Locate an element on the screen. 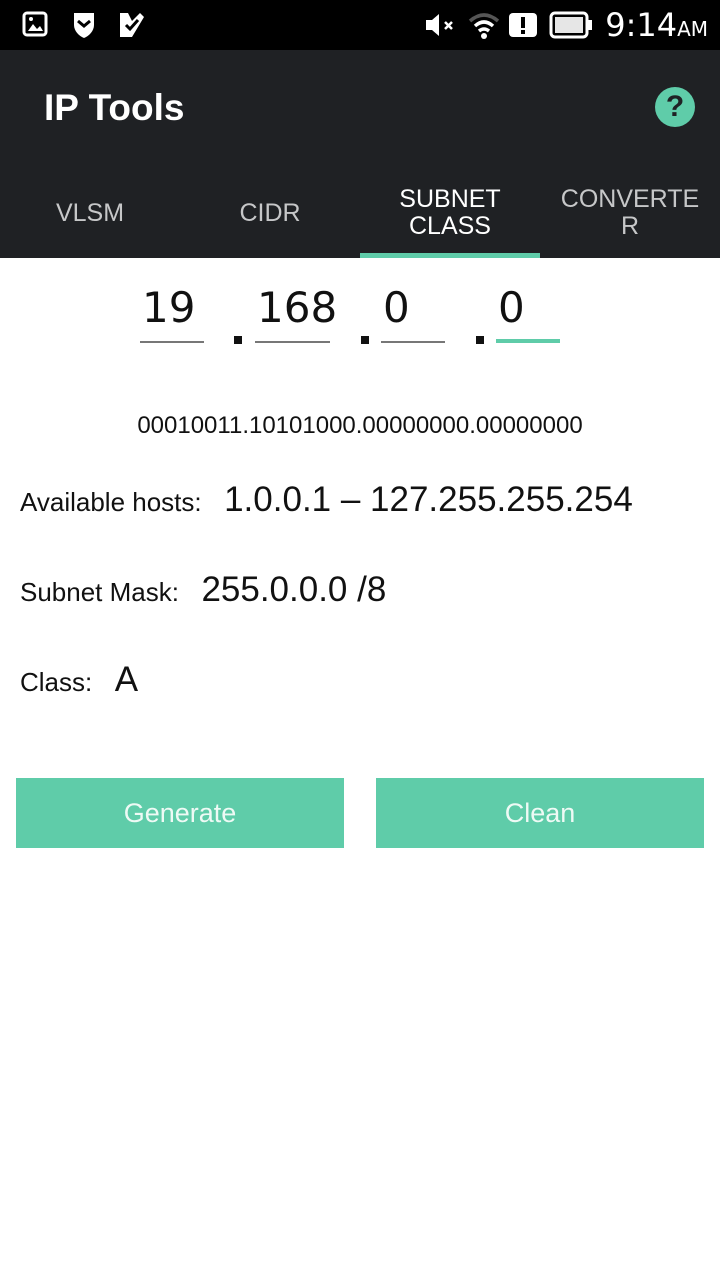 The width and height of the screenshot is (720, 1280). subnet-mask-row: Subnet Mask: 255.0.0.0 /8 is located at coordinates (203, 590).